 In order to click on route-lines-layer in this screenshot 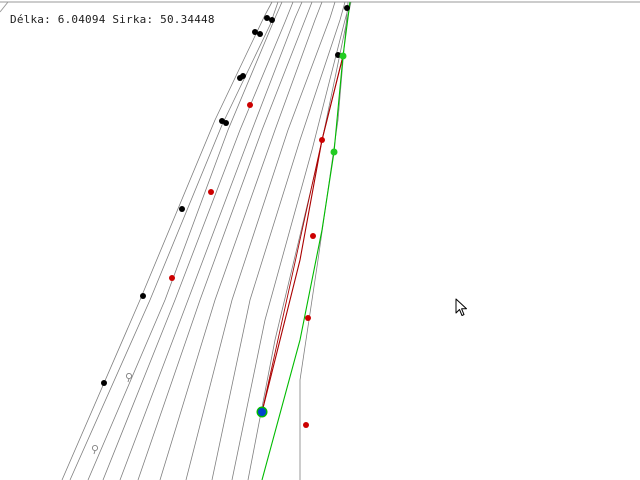, I will do `click(306, 240)`.